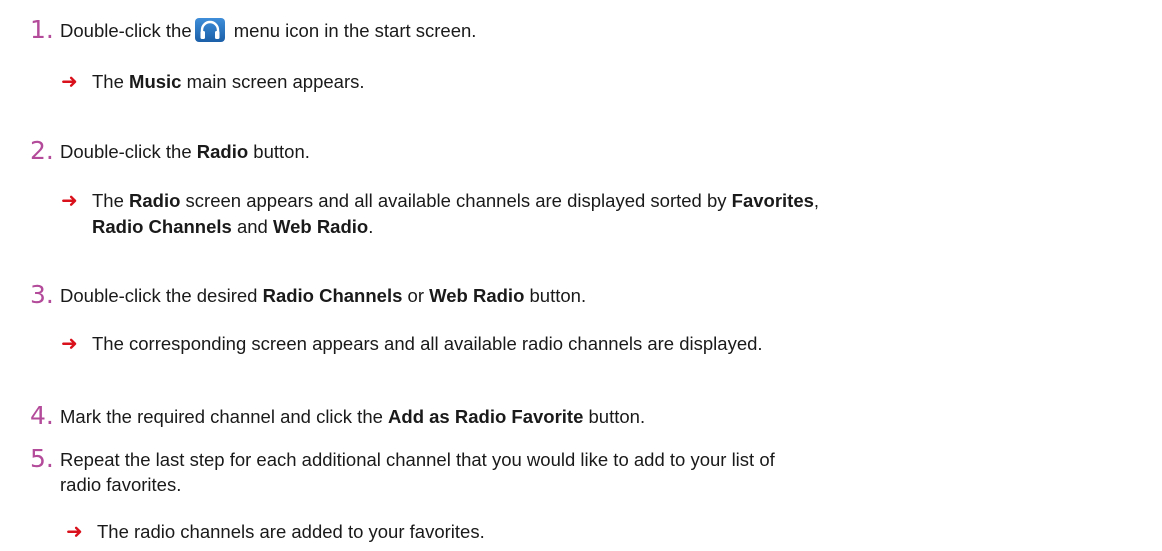 The height and width of the screenshot is (551, 1162). Describe the element at coordinates (233, 226) in the screenshot. I see `result-text-line-2: Radio Channels and Web Radio.` at that location.